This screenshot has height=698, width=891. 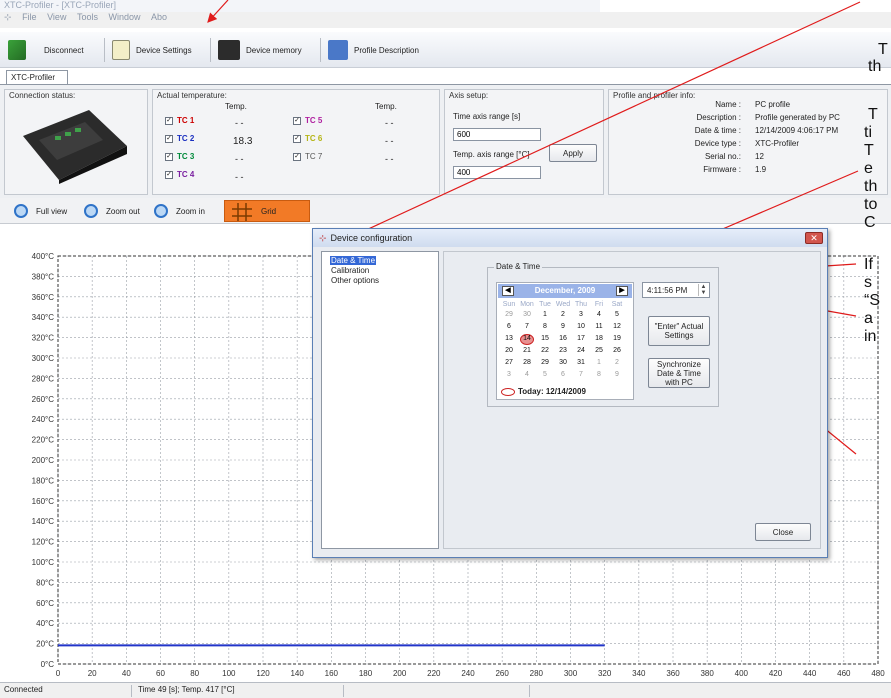 I want to click on nav-date-time: Date & Time, so click(x=353, y=260).